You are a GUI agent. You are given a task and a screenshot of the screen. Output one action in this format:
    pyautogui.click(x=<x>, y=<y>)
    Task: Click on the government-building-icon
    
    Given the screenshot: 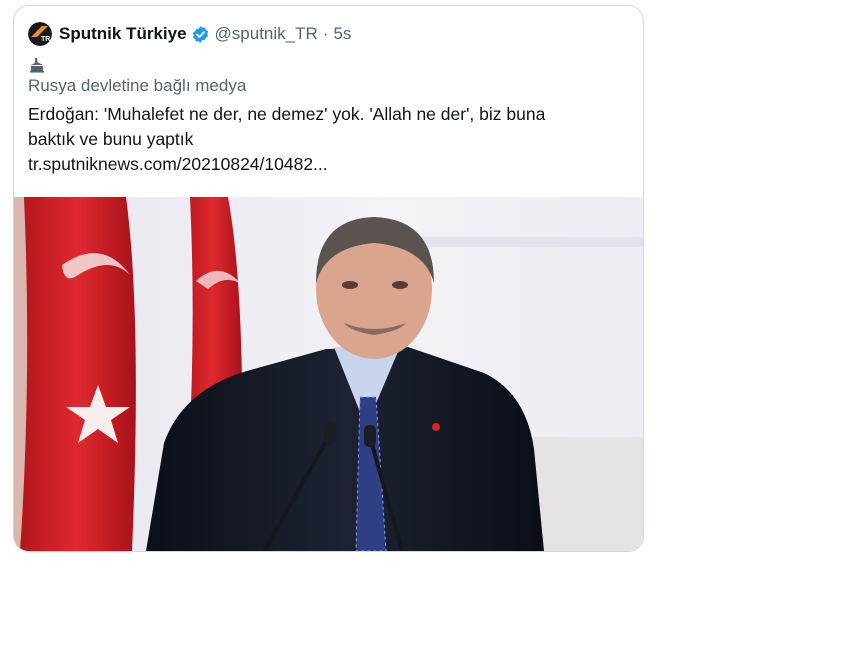 What is the action you would take?
    pyautogui.click(x=37, y=65)
    